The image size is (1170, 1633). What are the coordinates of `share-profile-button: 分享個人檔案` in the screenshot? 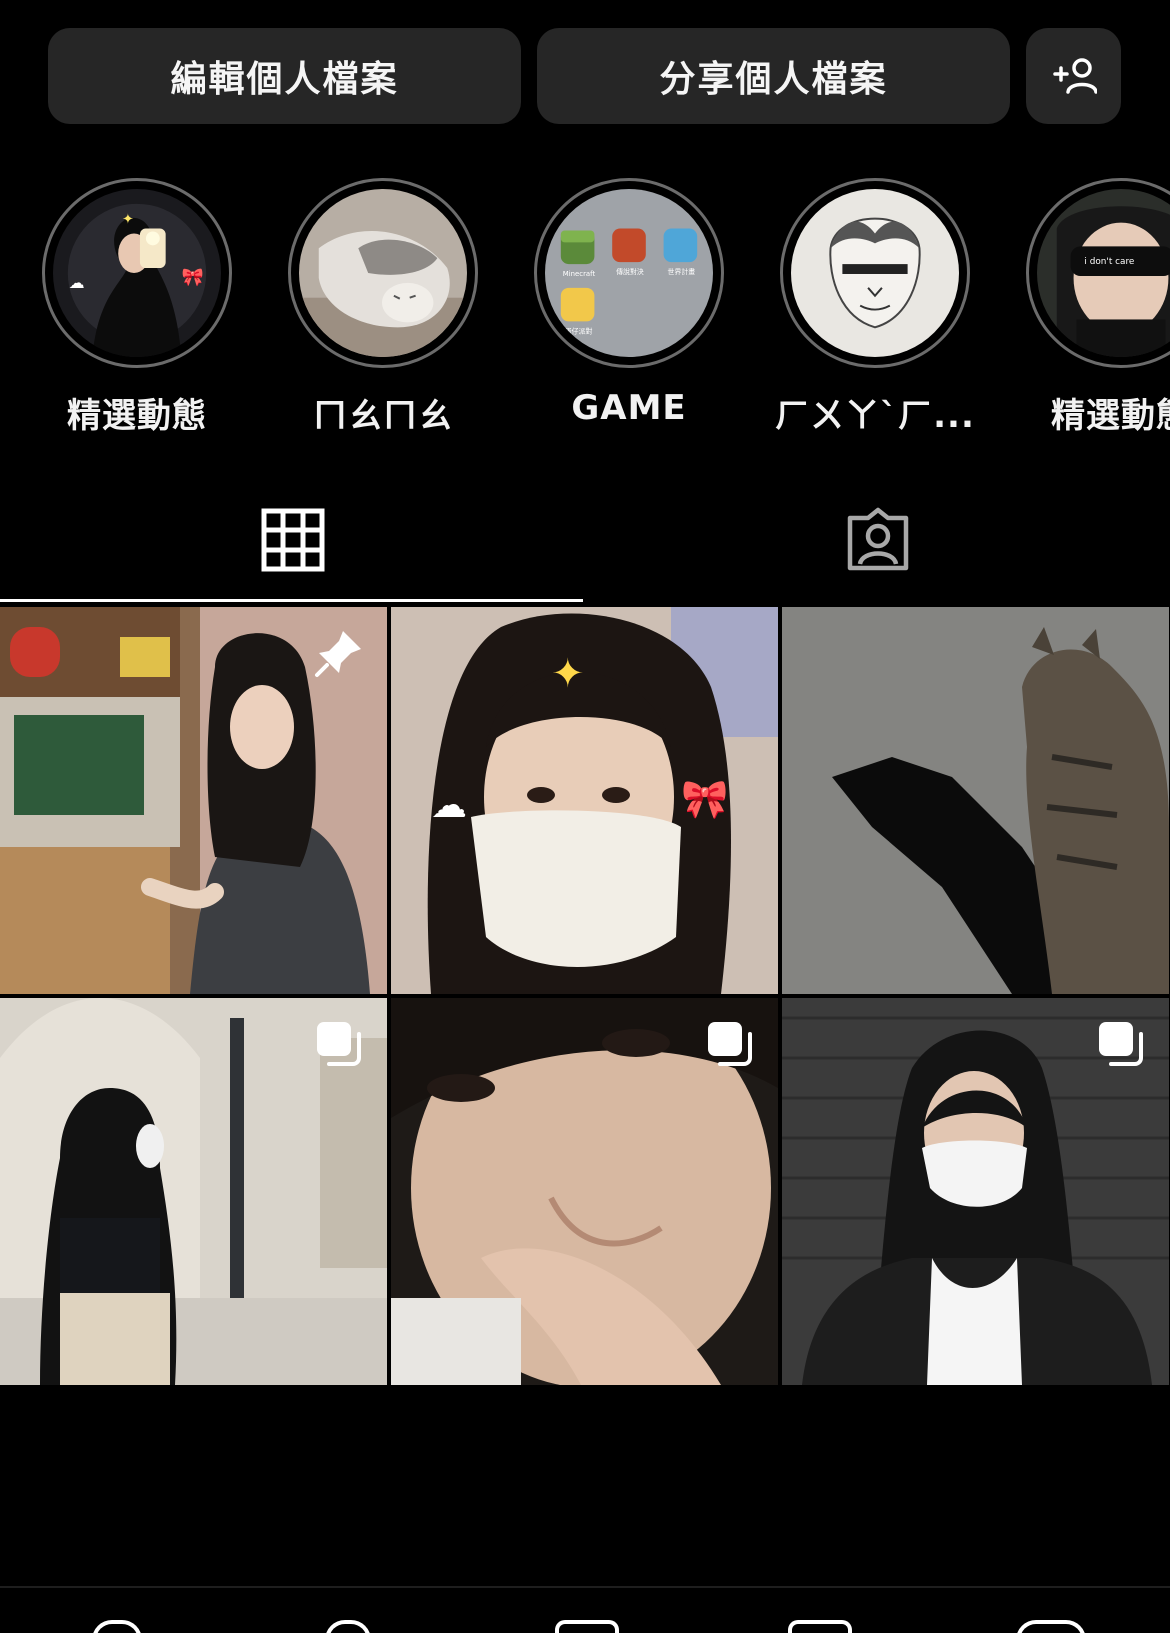 It's located at (773, 76).